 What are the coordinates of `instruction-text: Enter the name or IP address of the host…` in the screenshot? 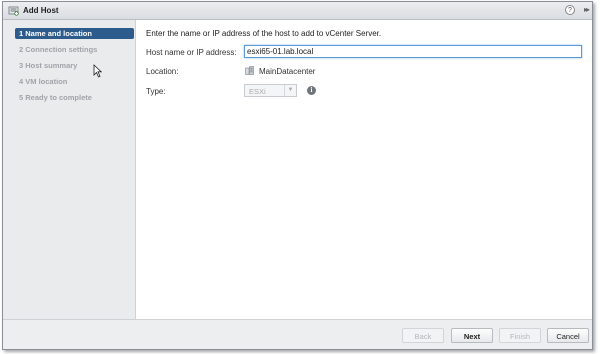 It's located at (264, 33).